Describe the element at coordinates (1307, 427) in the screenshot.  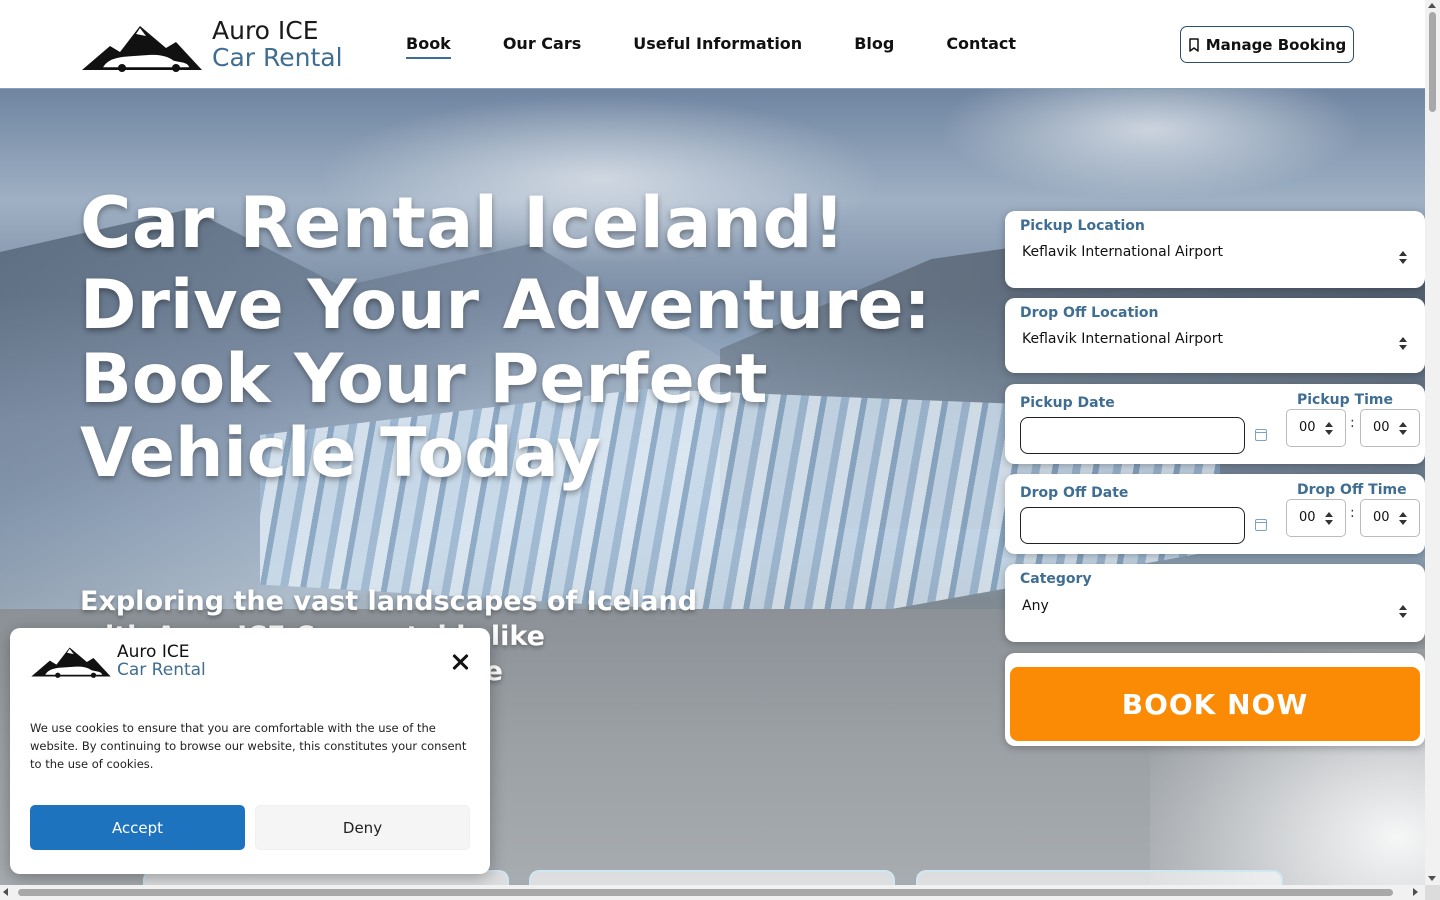
I see `pickup-hour-value: 00` at that location.